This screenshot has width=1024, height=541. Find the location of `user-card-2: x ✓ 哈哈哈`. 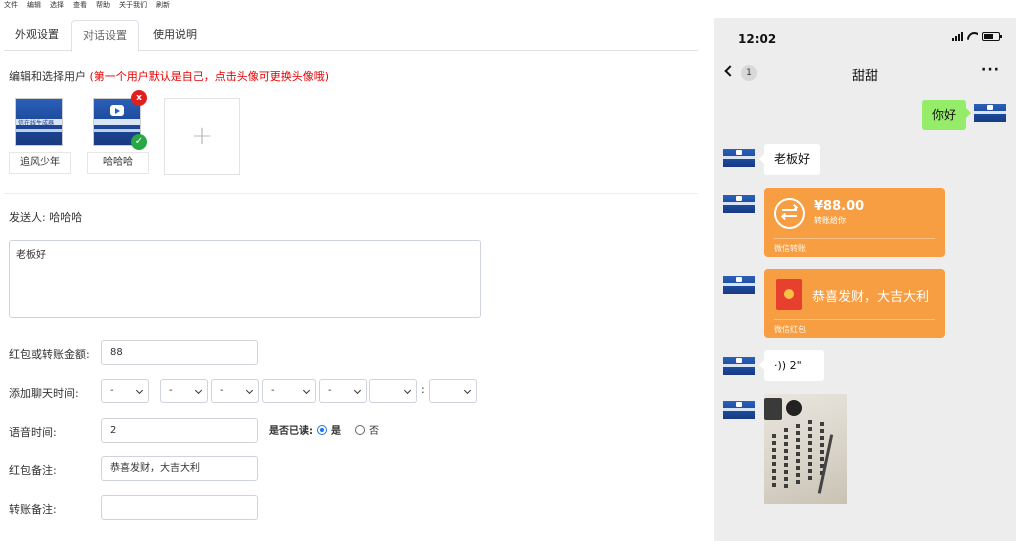

user-card-2: x ✓ 哈哈哈 is located at coordinates (118, 133).